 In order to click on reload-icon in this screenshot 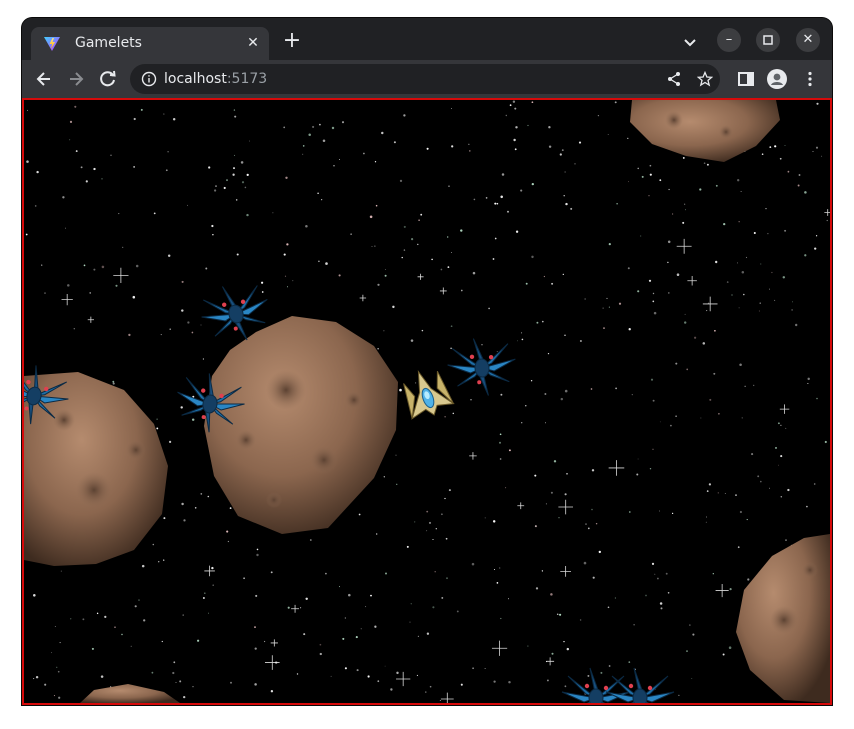, I will do `click(108, 79)`.